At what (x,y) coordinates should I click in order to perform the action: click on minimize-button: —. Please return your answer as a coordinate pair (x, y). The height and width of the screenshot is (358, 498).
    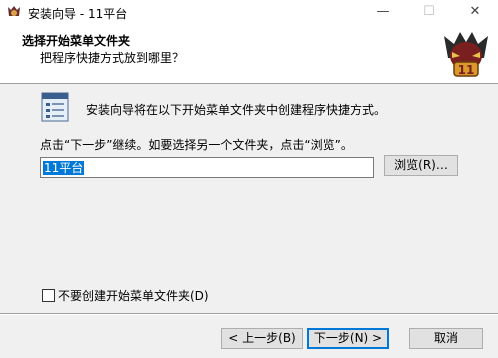
    Looking at the image, I should click on (383, 12).